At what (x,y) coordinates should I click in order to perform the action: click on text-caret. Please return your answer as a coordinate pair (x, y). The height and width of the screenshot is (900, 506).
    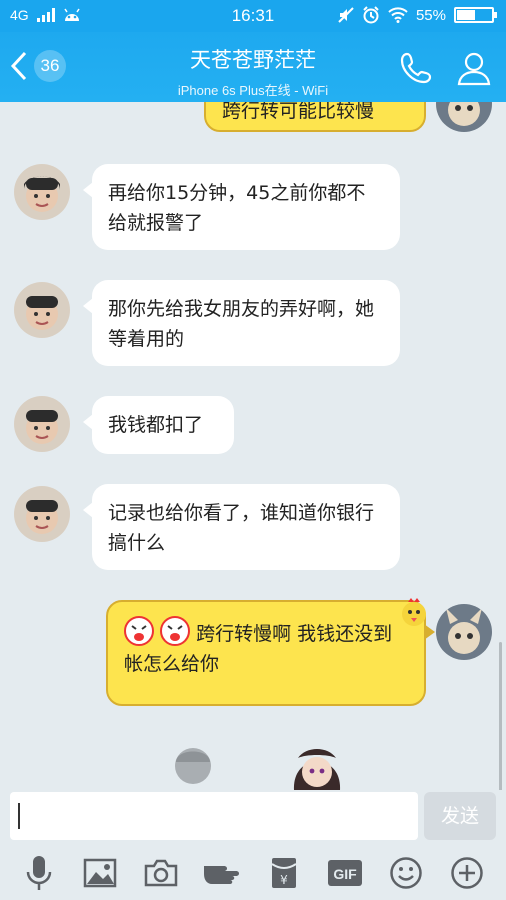
    Looking at the image, I should click on (19, 816).